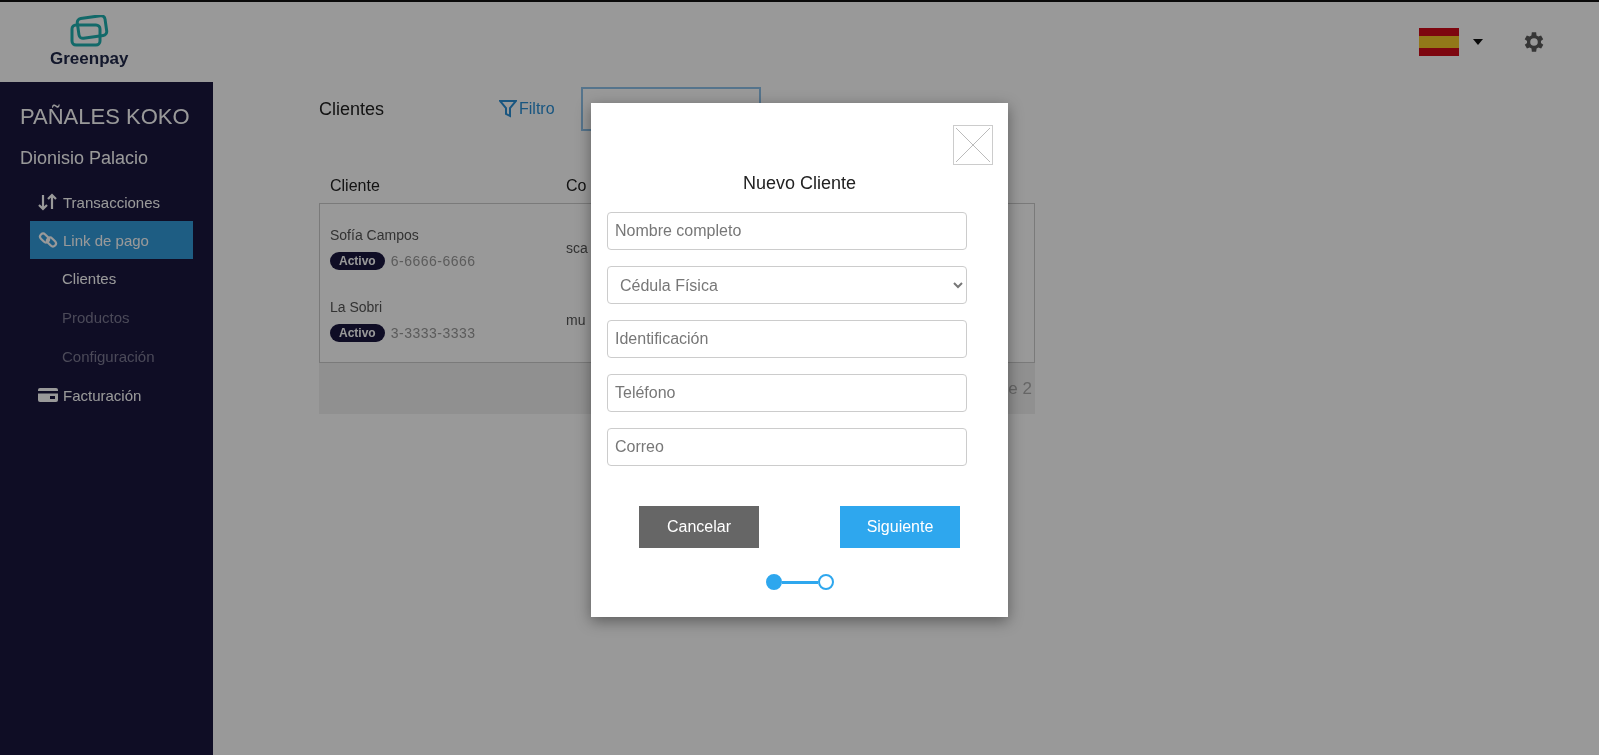  Describe the element at coordinates (357, 306) in the screenshot. I see `client-name: La Sobri` at that location.